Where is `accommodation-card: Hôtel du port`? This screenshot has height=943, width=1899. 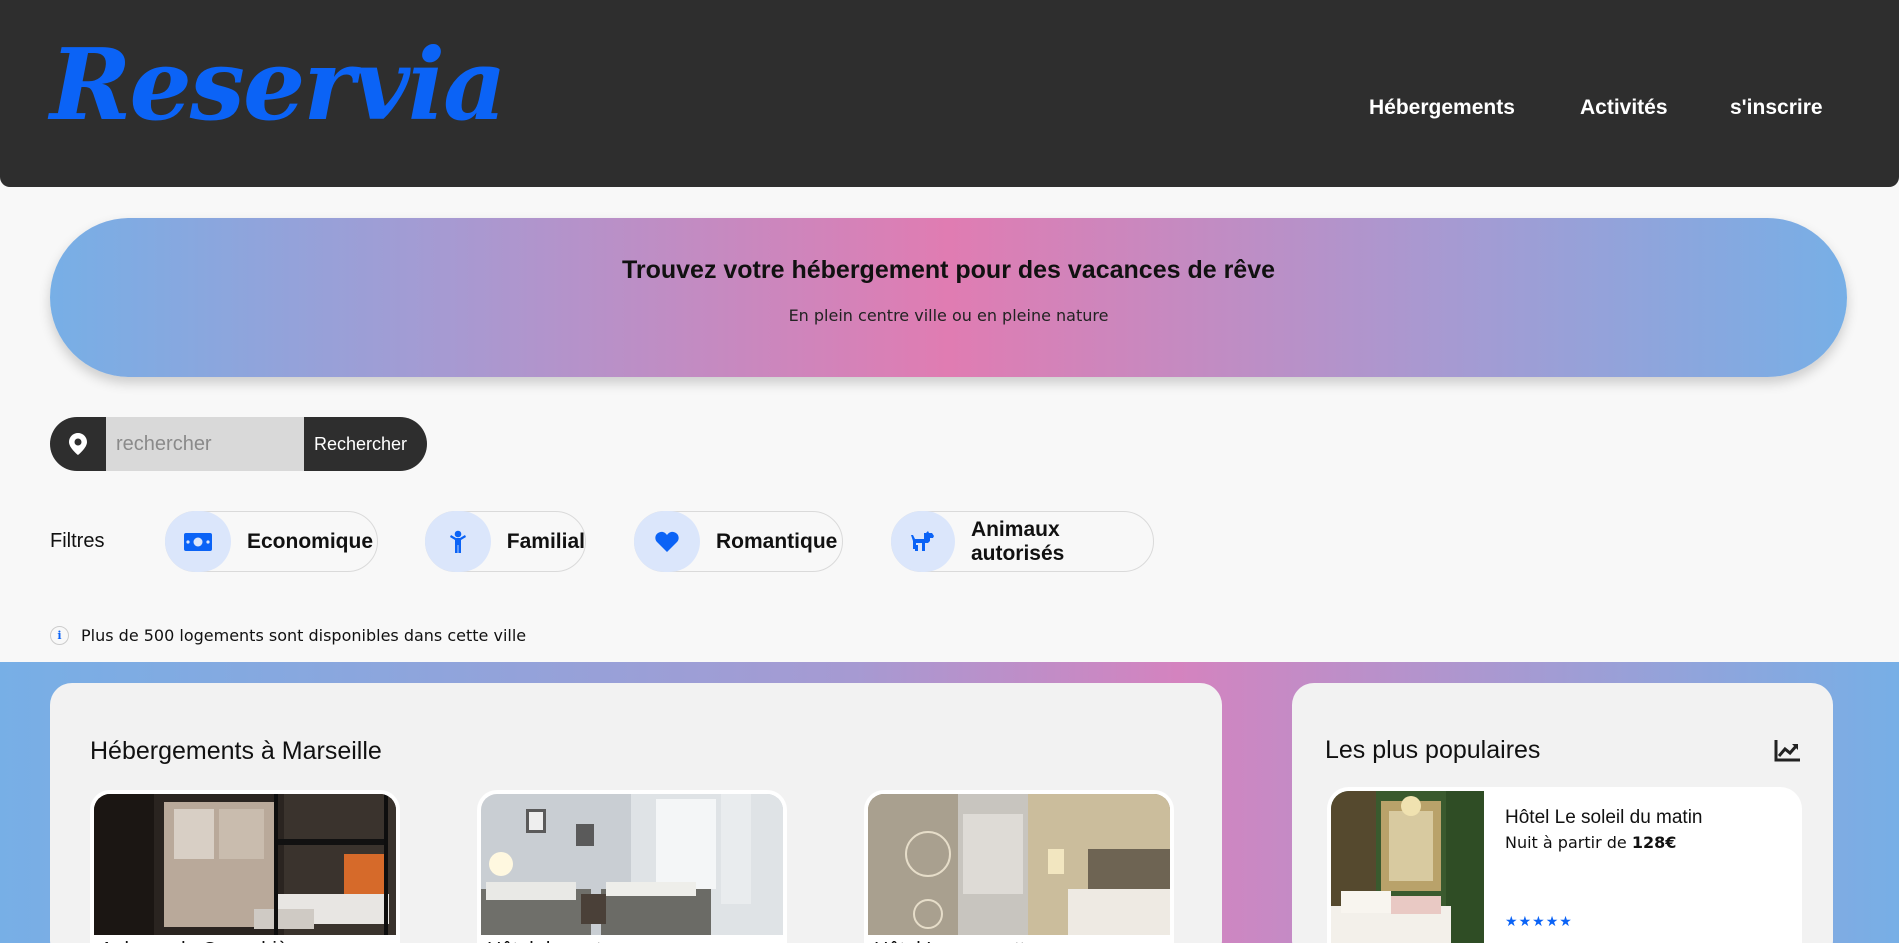
accommodation-card: Hôtel du port is located at coordinates (632, 866).